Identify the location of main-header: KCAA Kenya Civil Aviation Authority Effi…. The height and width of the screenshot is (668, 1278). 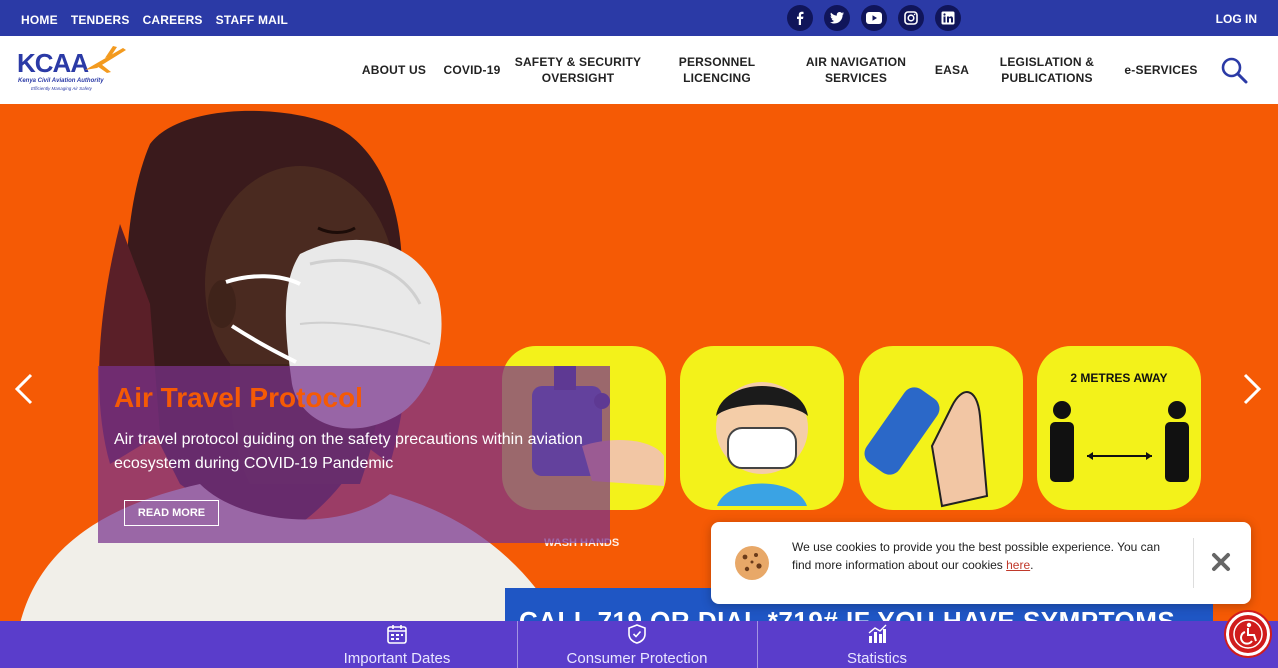
(639, 70).